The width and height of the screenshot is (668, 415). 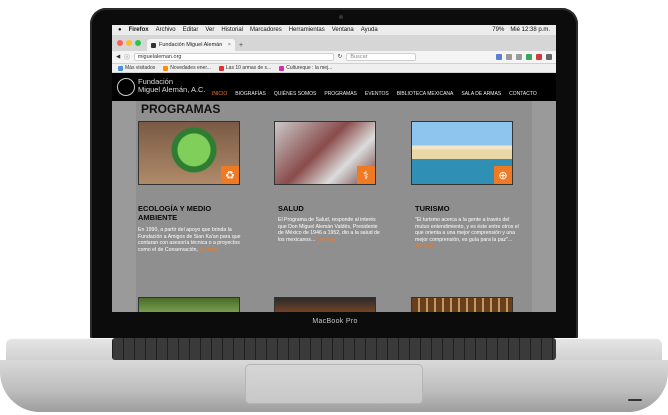 I want to click on download-icon, so click(x=499, y=57).